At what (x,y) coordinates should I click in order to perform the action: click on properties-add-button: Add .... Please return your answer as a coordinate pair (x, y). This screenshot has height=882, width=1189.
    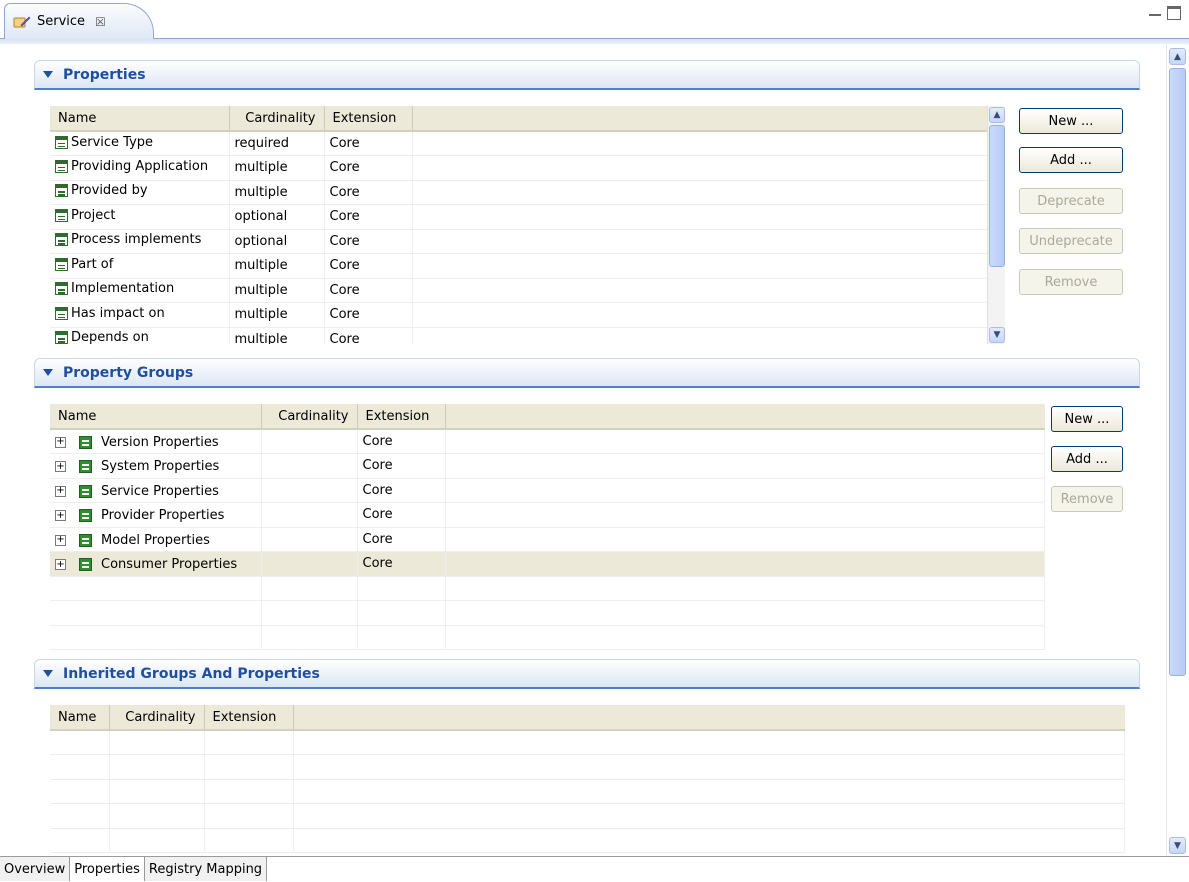
    Looking at the image, I should click on (1071, 160).